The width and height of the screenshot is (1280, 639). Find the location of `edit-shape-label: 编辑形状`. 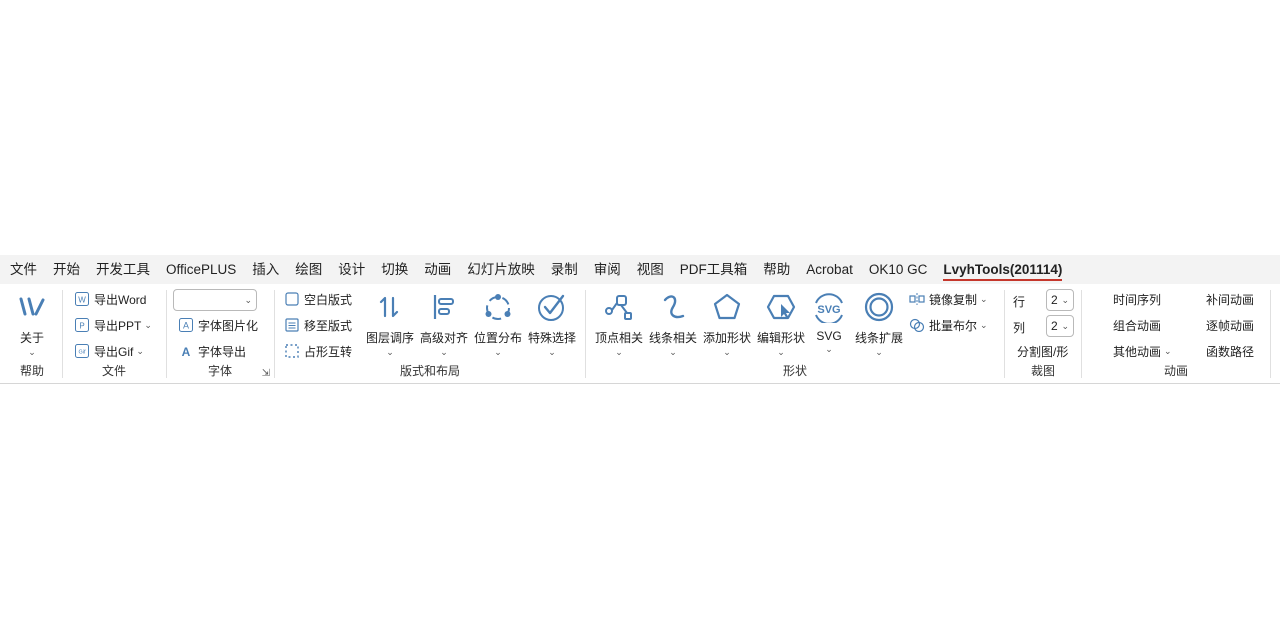

edit-shape-label: 编辑形状 is located at coordinates (780, 338).